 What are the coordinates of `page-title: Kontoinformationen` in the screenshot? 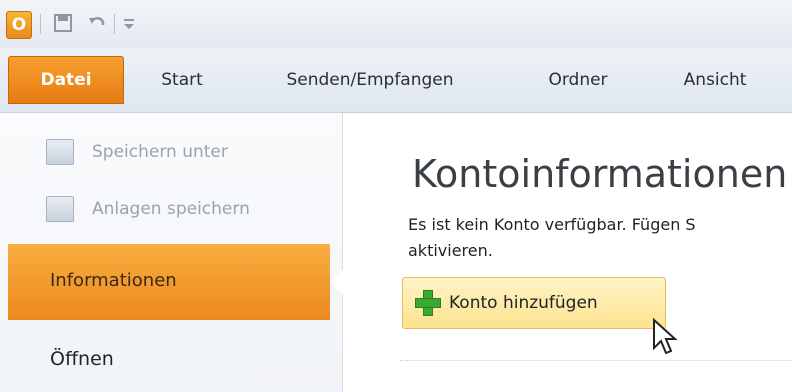 It's located at (600, 174).